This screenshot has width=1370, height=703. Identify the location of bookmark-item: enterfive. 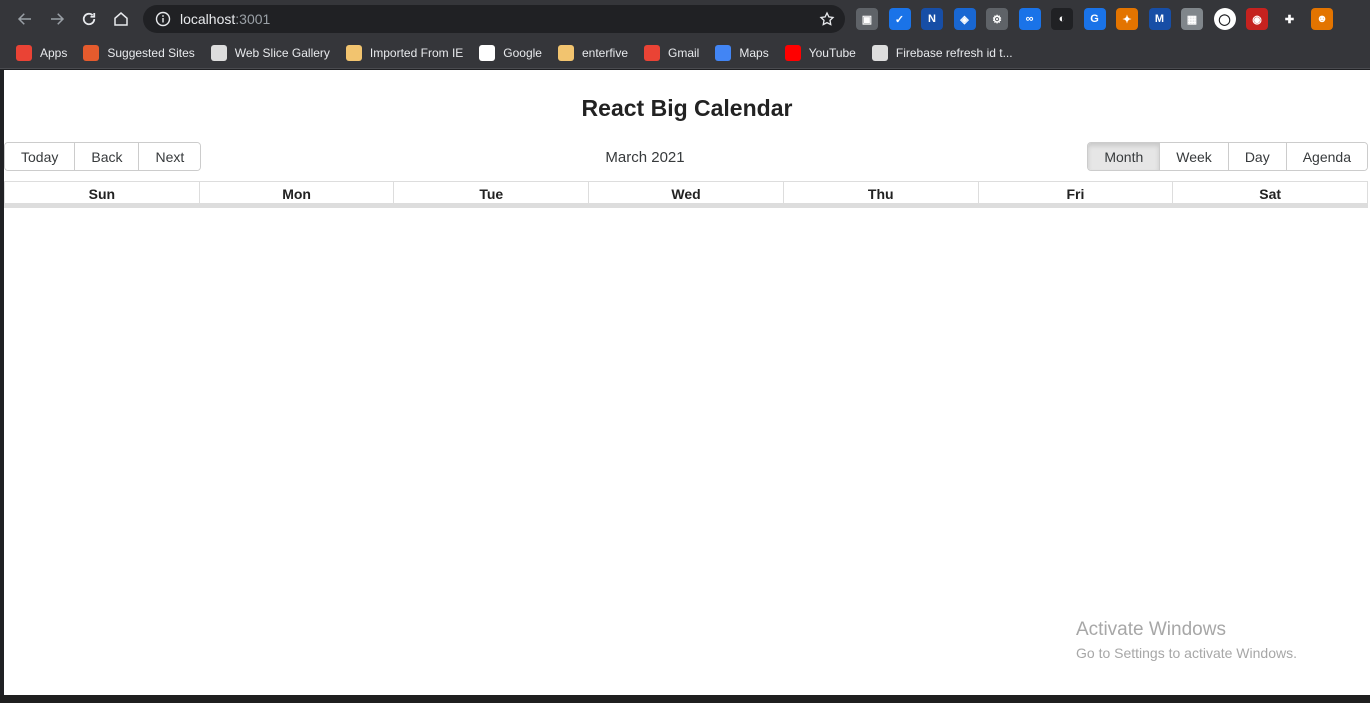
(593, 53).